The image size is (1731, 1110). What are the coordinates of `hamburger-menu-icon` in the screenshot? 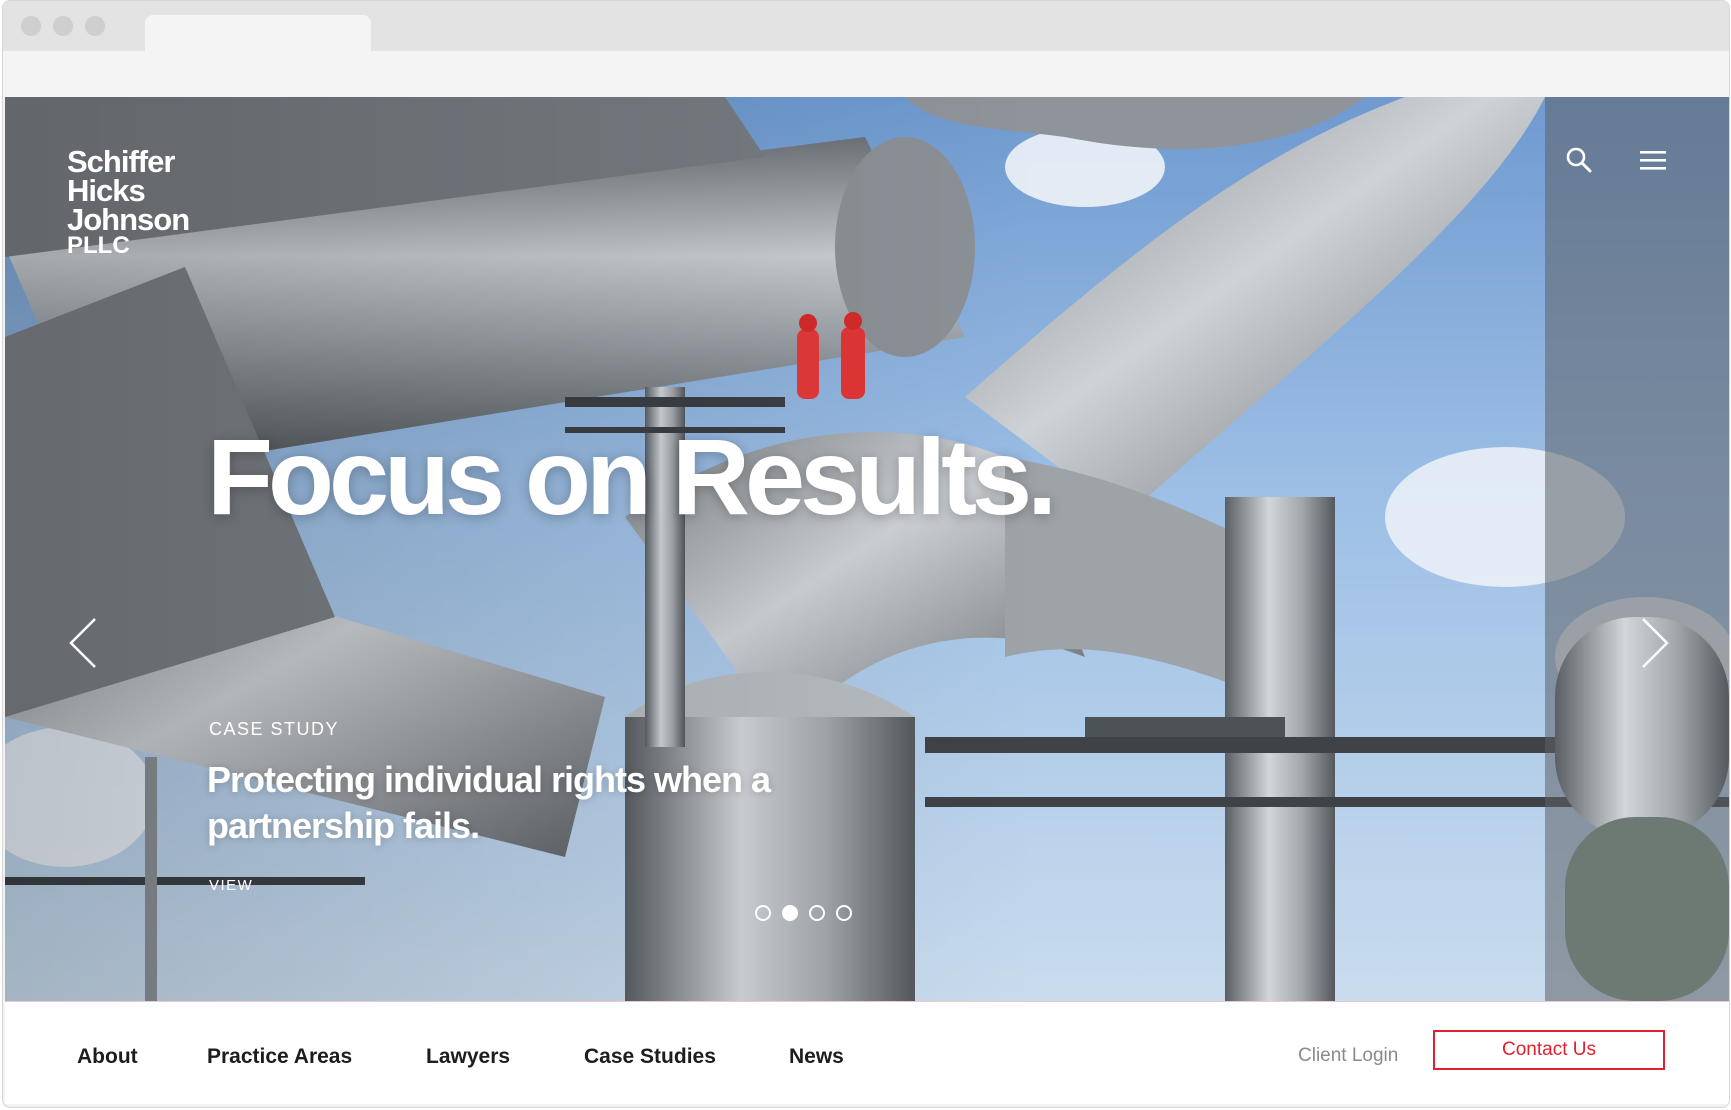 It's located at (1653, 160).